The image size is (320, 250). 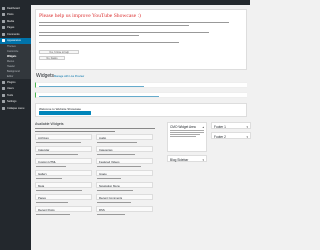 What do you see at coordinates (13, 34) in the screenshot?
I see `menu-label: Comments` at bounding box center [13, 34].